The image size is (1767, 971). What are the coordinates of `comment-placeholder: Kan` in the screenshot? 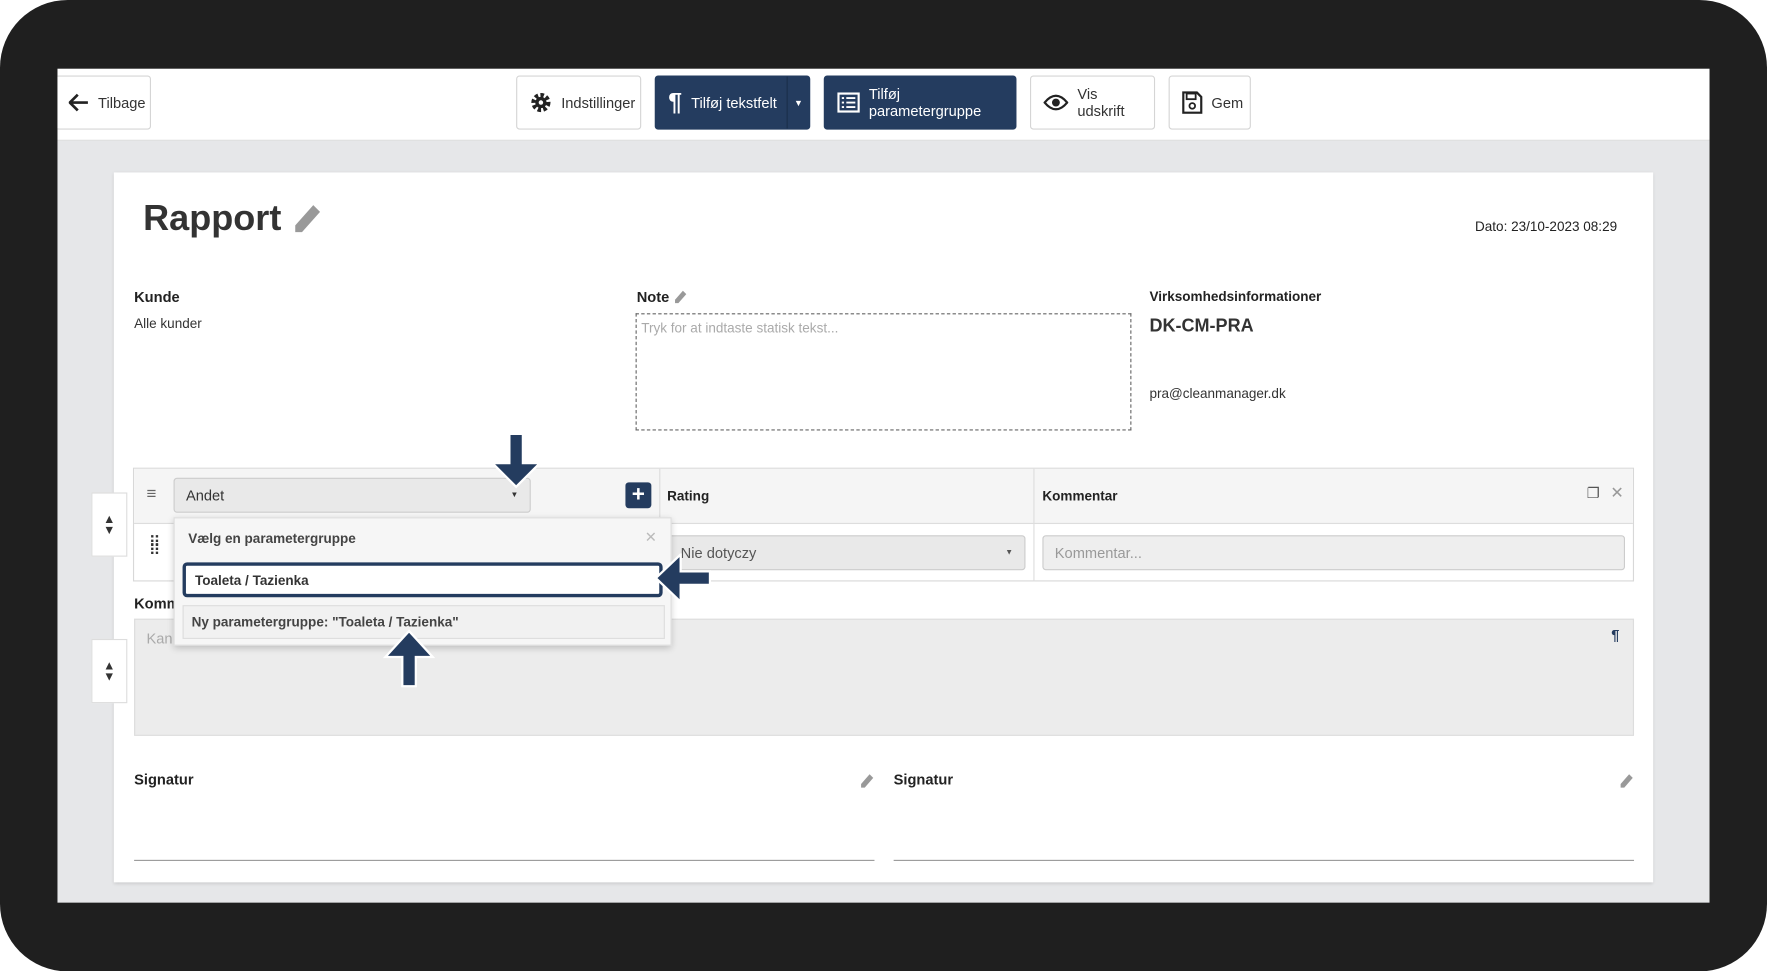 It's located at (159, 638).